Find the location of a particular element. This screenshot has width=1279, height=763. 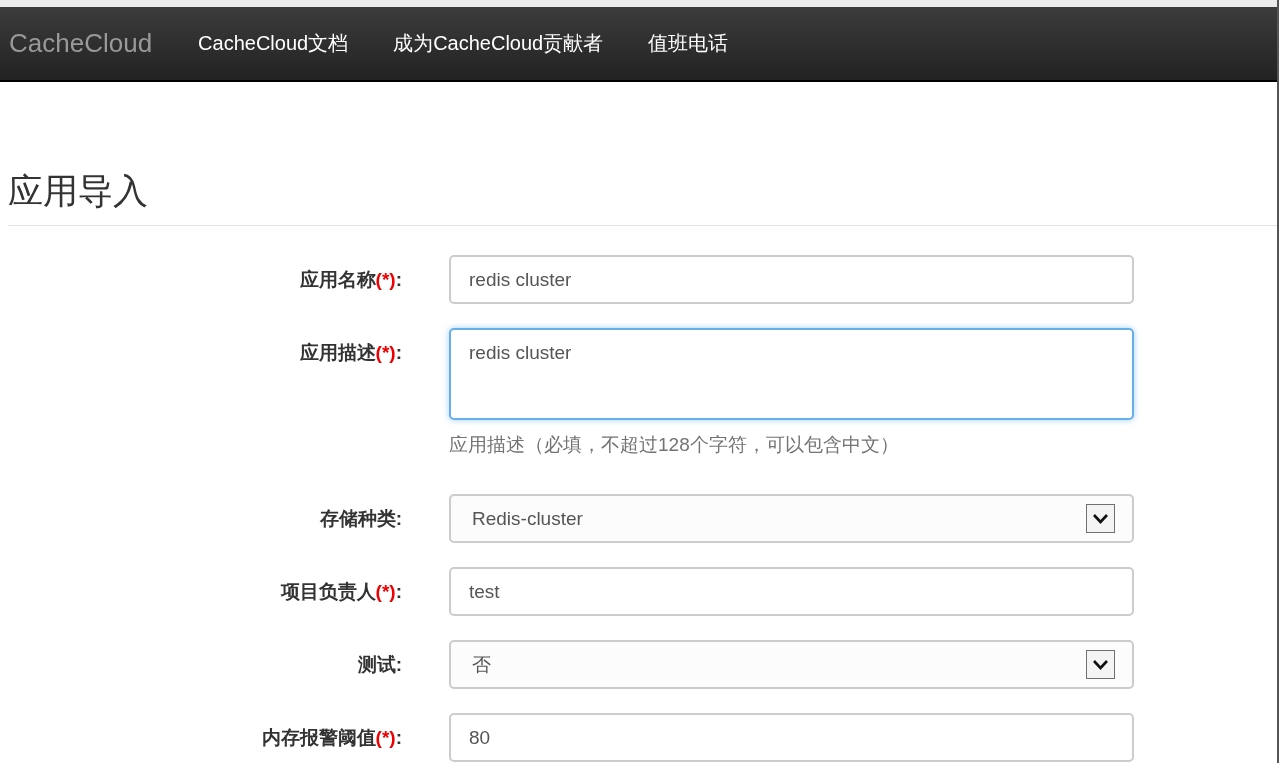

page-title: 应用导入 is located at coordinates (642, 197).